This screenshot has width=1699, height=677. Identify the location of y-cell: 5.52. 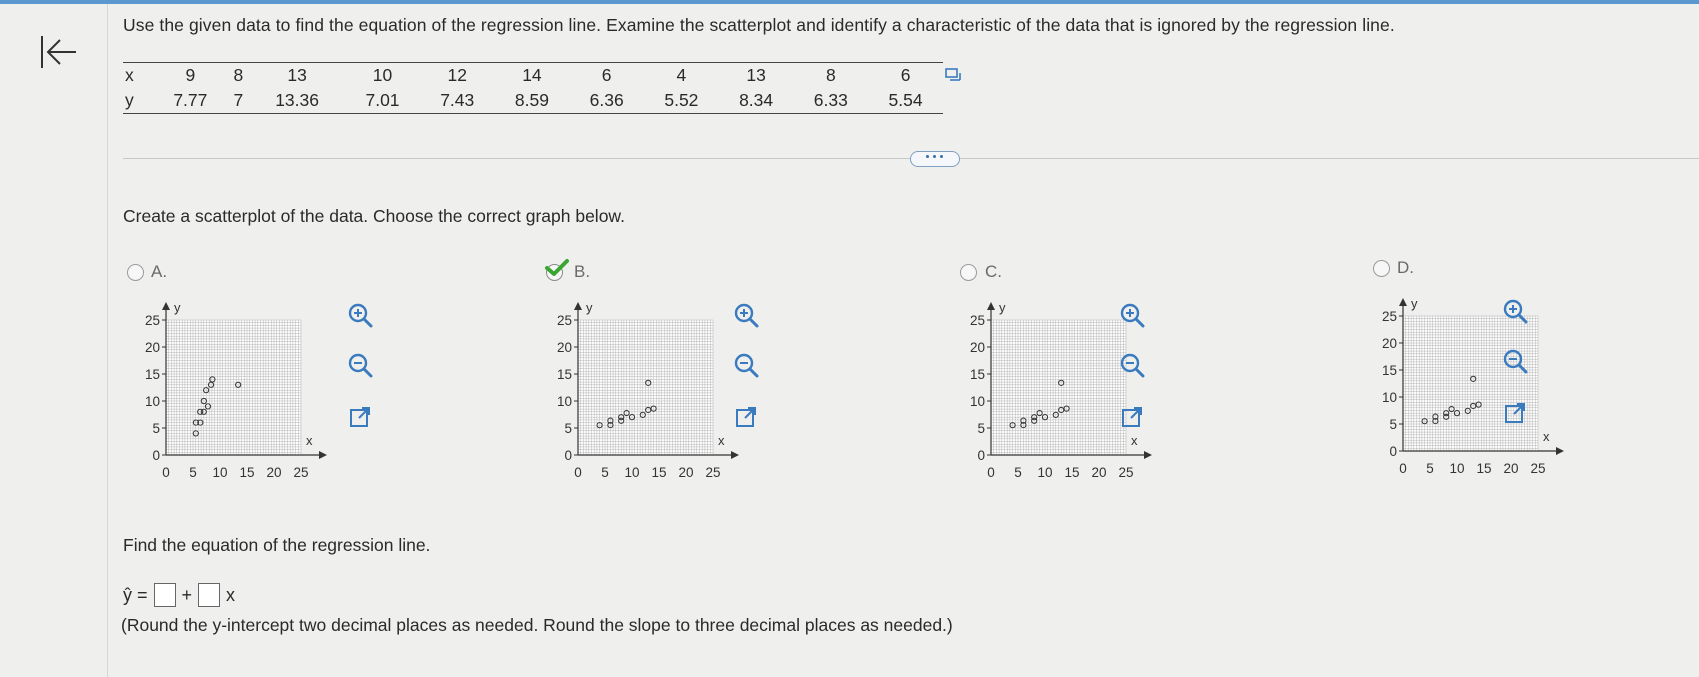
(681, 101).